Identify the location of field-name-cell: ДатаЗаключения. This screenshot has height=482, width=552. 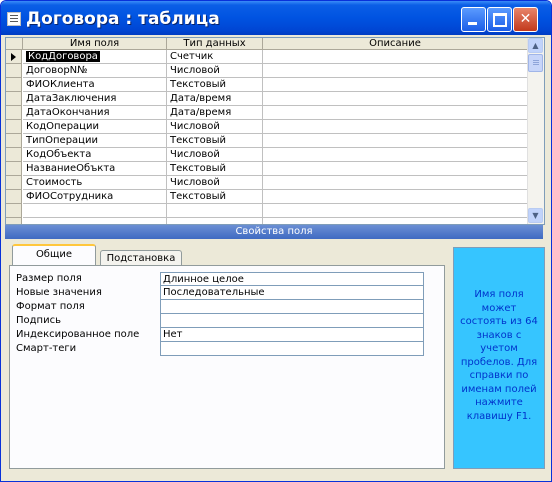
(95, 99).